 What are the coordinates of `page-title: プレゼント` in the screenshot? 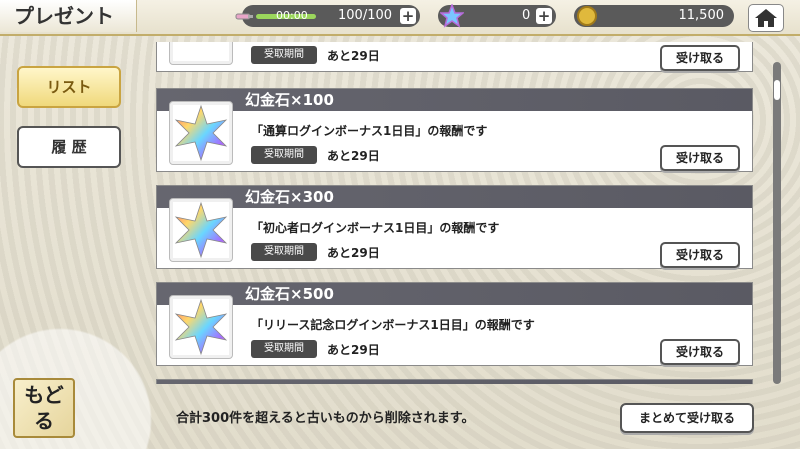 It's located at (68, 16).